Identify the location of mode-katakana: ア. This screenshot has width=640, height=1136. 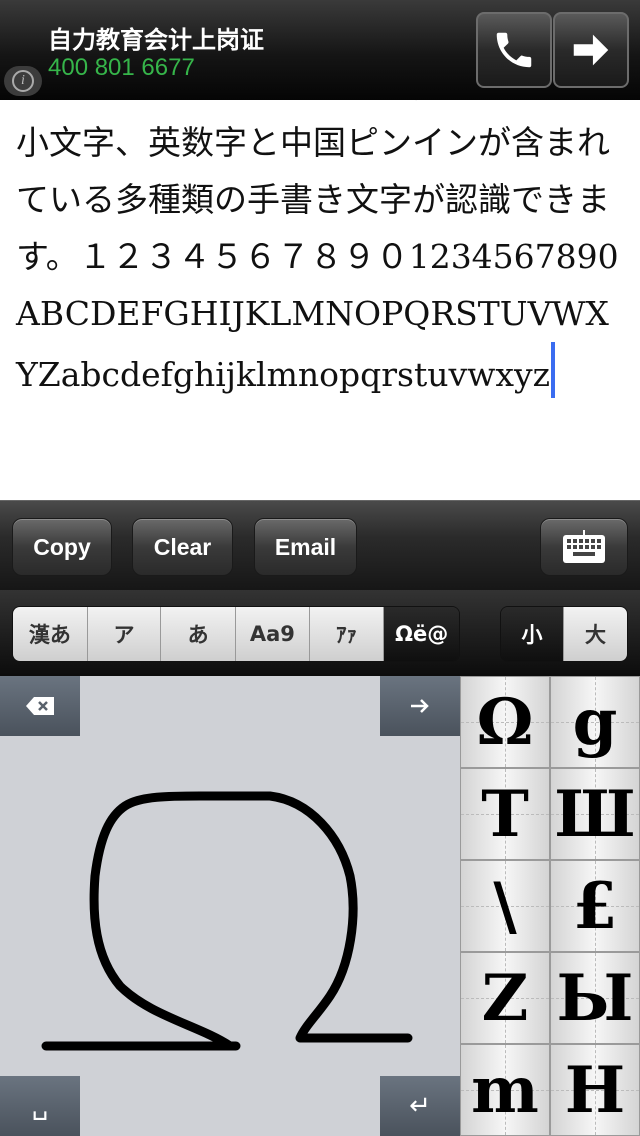
(124, 634).